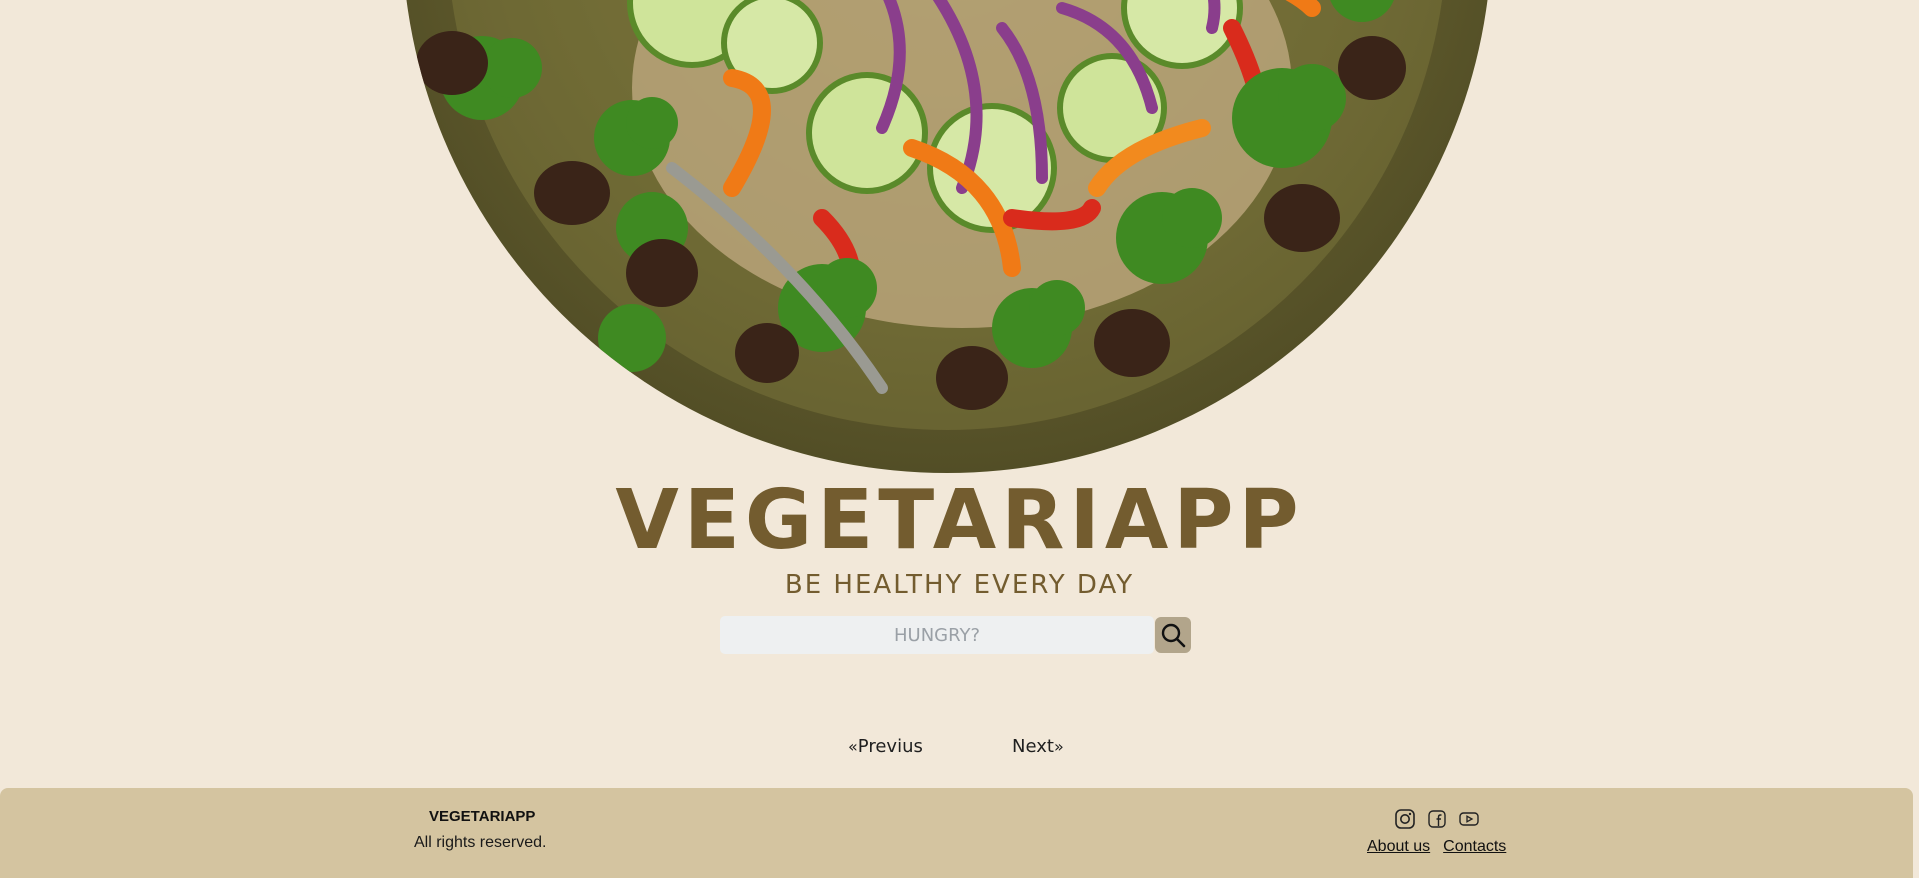 This screenshot has width=1919, height=878. I want to click on youtube-icon, so click(1469, 819).